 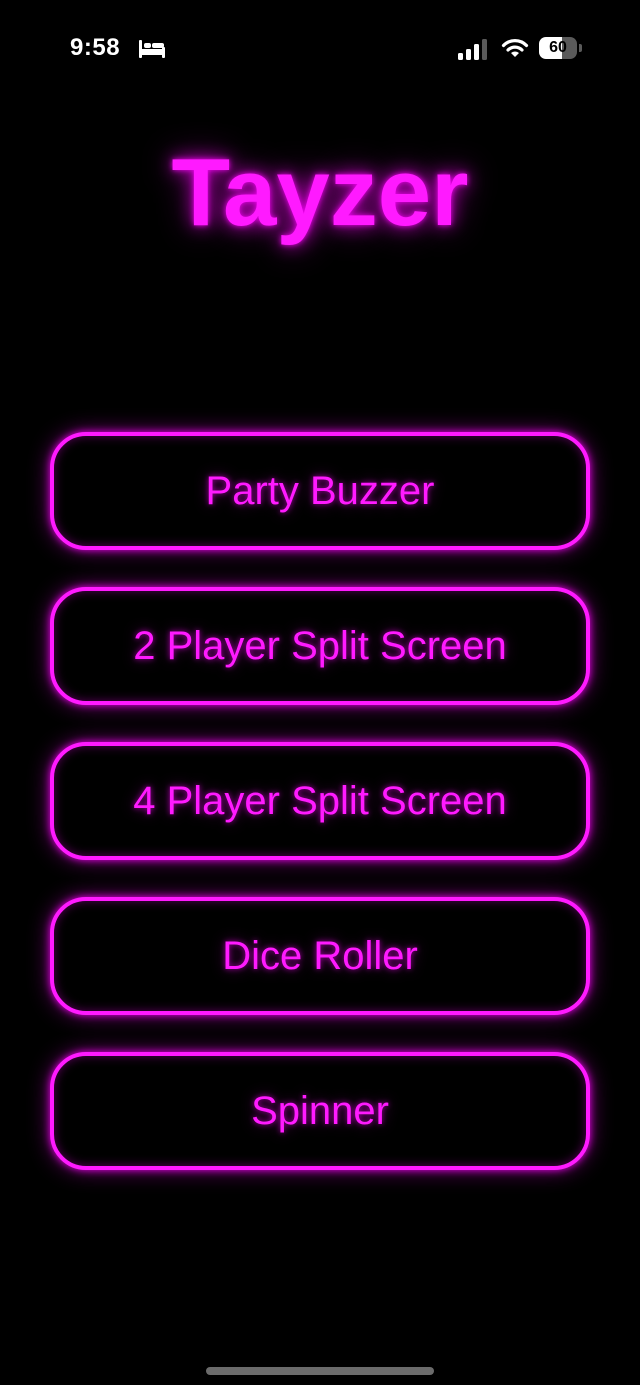 What do you see at coordinates (152, 49) in the screenshot?
I see `bed-icon` at bounding box center [152, 49].